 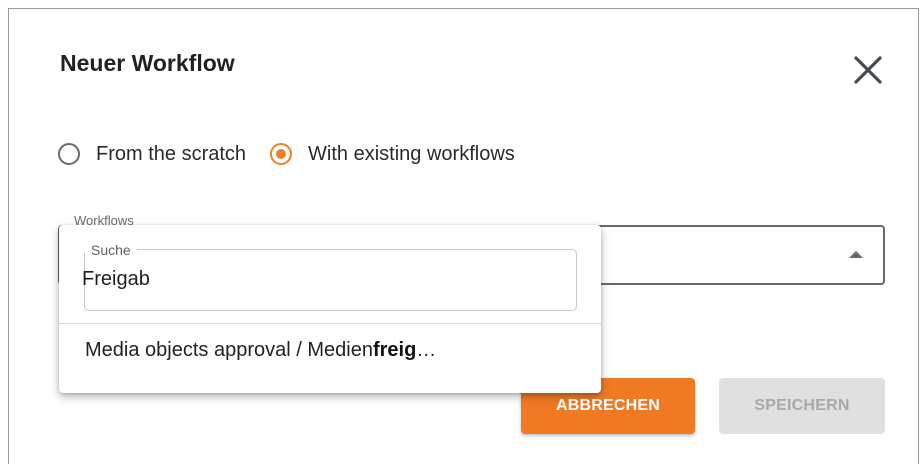 What do you see at coordinates (330, 323) in the screenshot?
I see `dropdown-divider` at bounding box center [330, 323].